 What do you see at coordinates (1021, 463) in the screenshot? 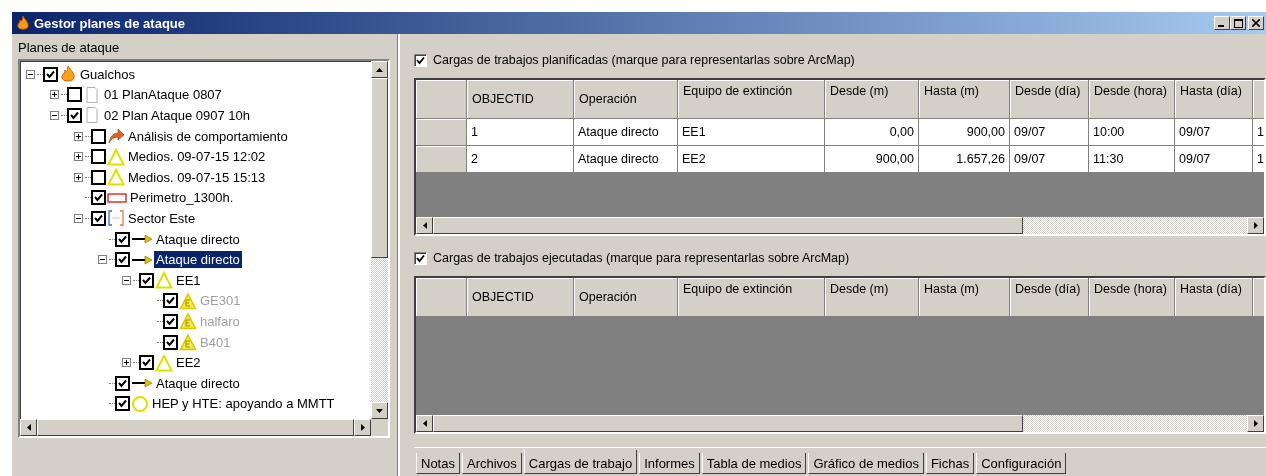
I see `tab: Configuración` at bounding box center [1021, 463].